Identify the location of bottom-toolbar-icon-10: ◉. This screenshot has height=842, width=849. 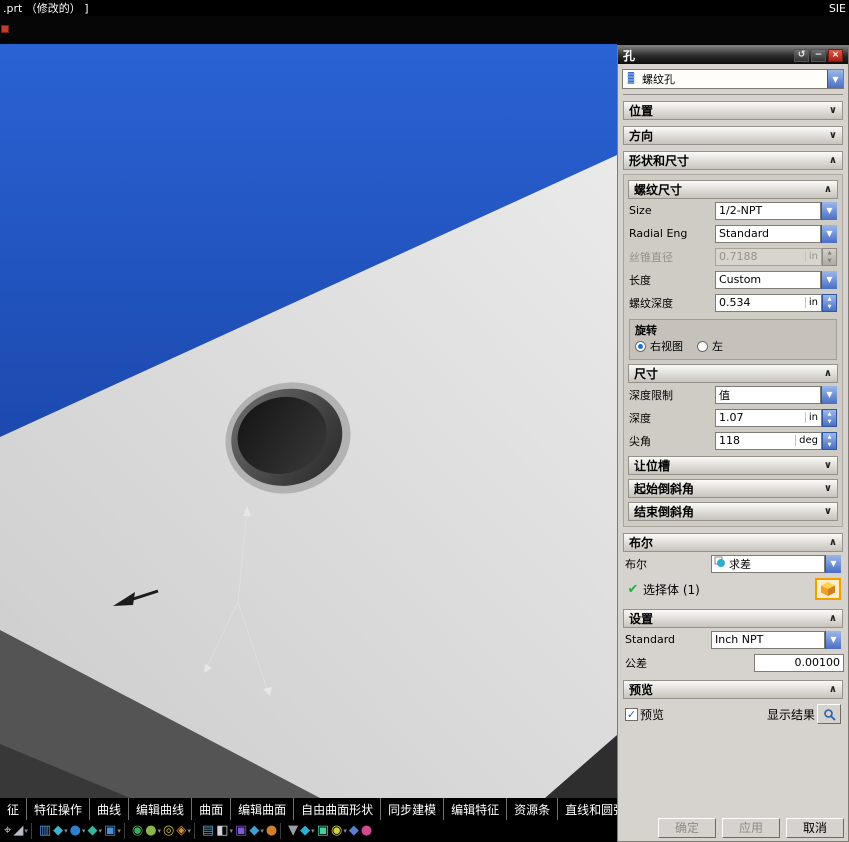
(137, 831).